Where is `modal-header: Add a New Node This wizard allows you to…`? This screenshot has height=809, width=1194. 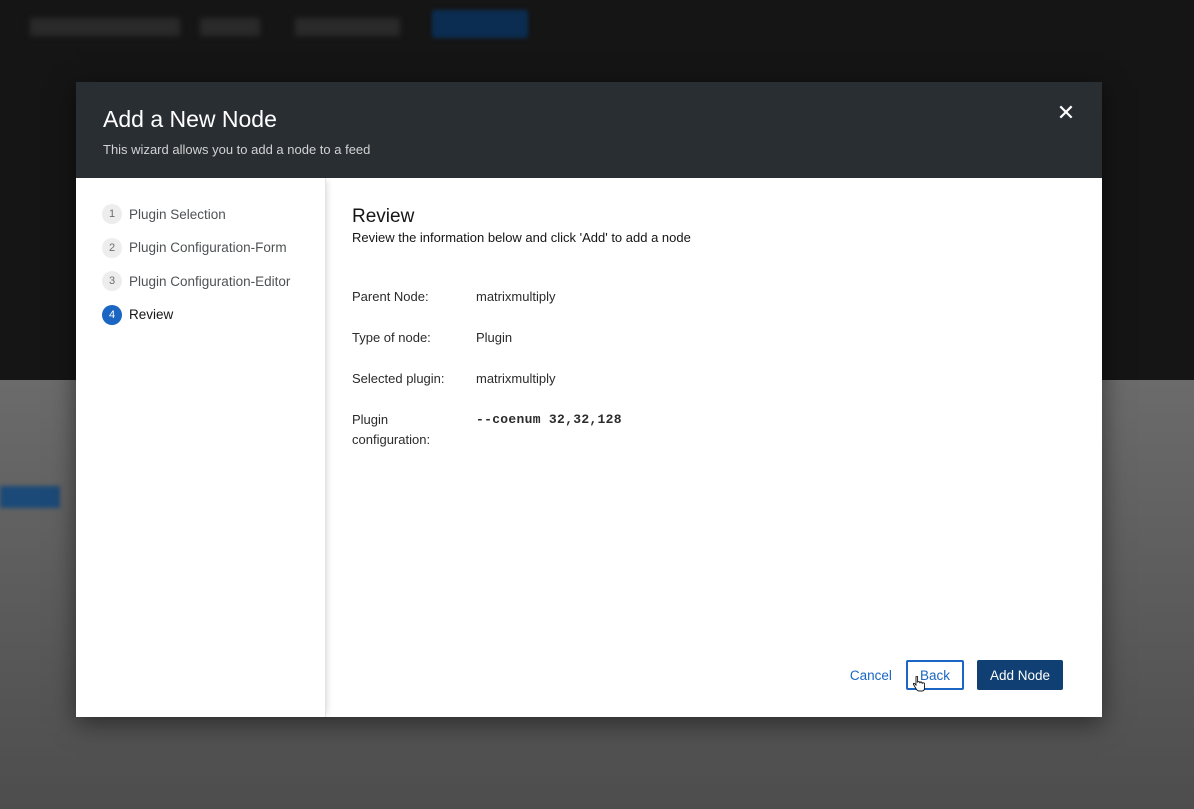 modal-header: Add a New Node This wizard allows you to… is located at coordinates (589, 130).